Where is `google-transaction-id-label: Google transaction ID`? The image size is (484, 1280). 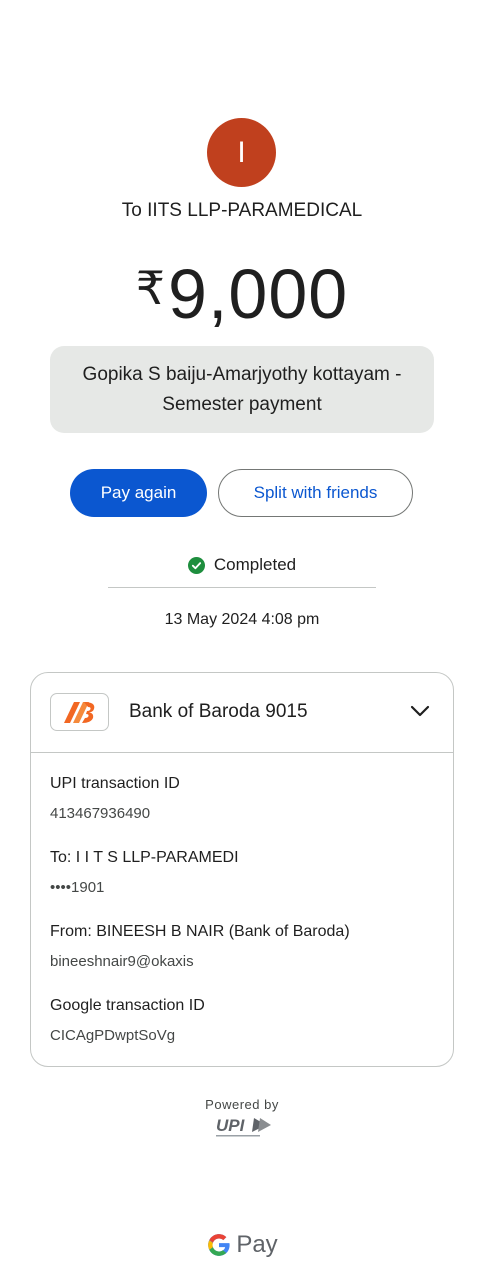 google-transaction-id-label: Google transaction ID is located at coordinates (127, 1005).